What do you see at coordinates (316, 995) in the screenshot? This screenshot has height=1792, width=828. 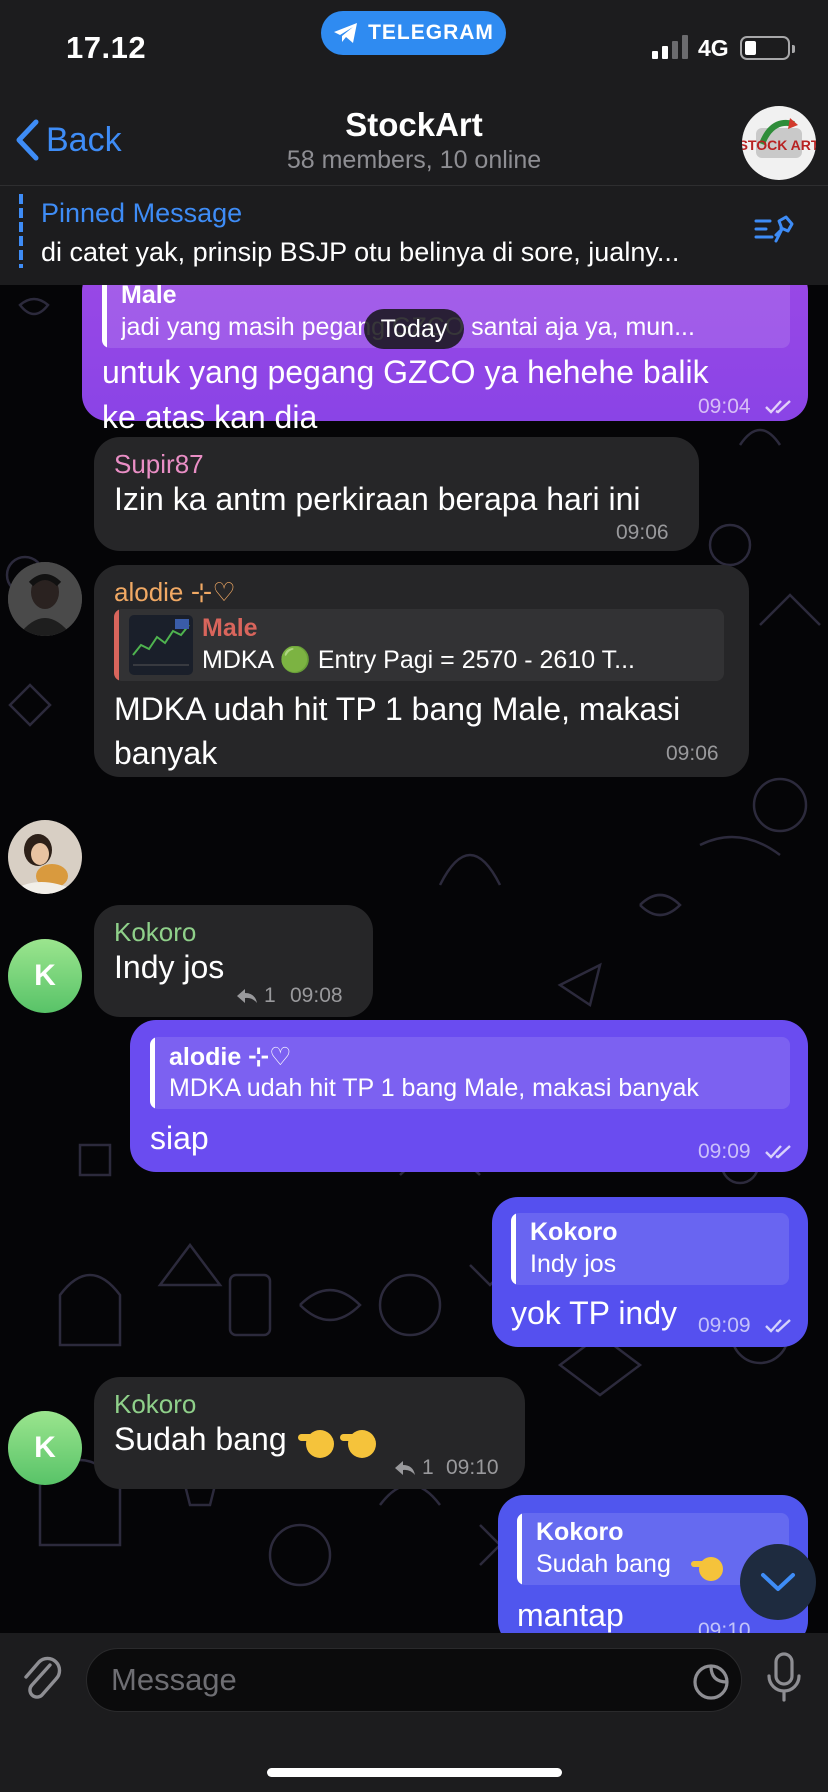 I see `message-time: 09:08` at bounding box center [316, 995].